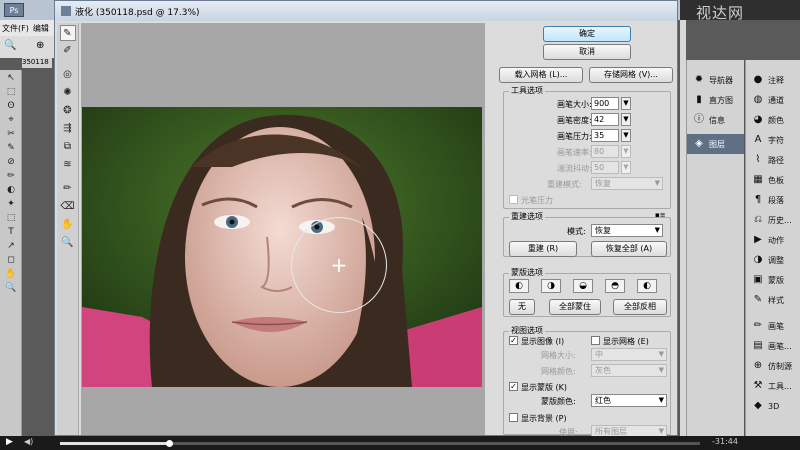  I want to click on mask-subtract-icon: ◒, so click(583, 286).